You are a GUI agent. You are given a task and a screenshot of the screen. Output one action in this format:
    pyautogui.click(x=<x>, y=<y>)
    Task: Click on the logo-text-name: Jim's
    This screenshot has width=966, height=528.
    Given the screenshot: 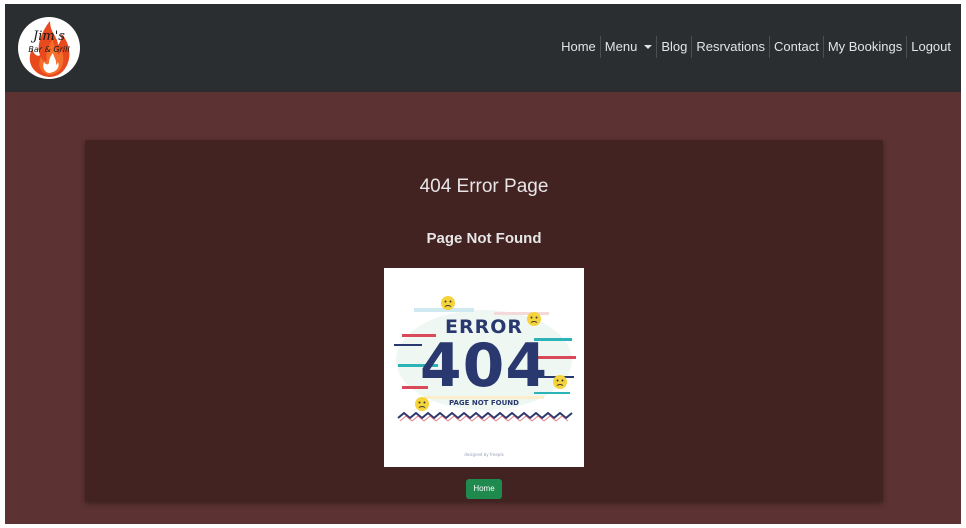 What is the action you would take?
    pyautogui.click(x=49, y=36)
    